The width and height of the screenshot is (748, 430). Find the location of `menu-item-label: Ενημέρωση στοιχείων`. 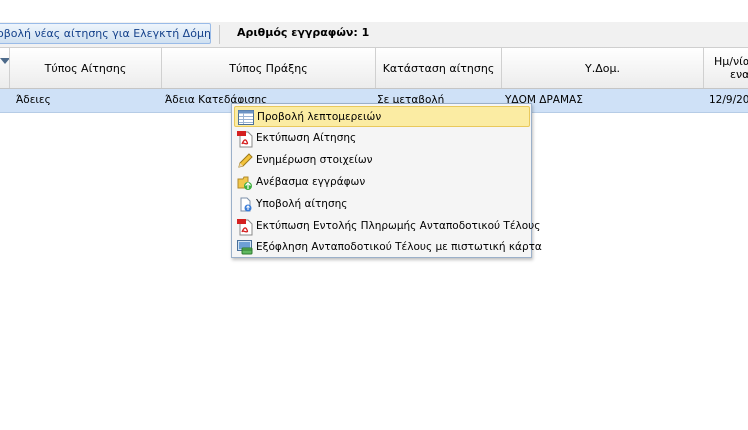

menu-item-label: Ενημέρωση στοιχείων is located at coordinates (314, 160).